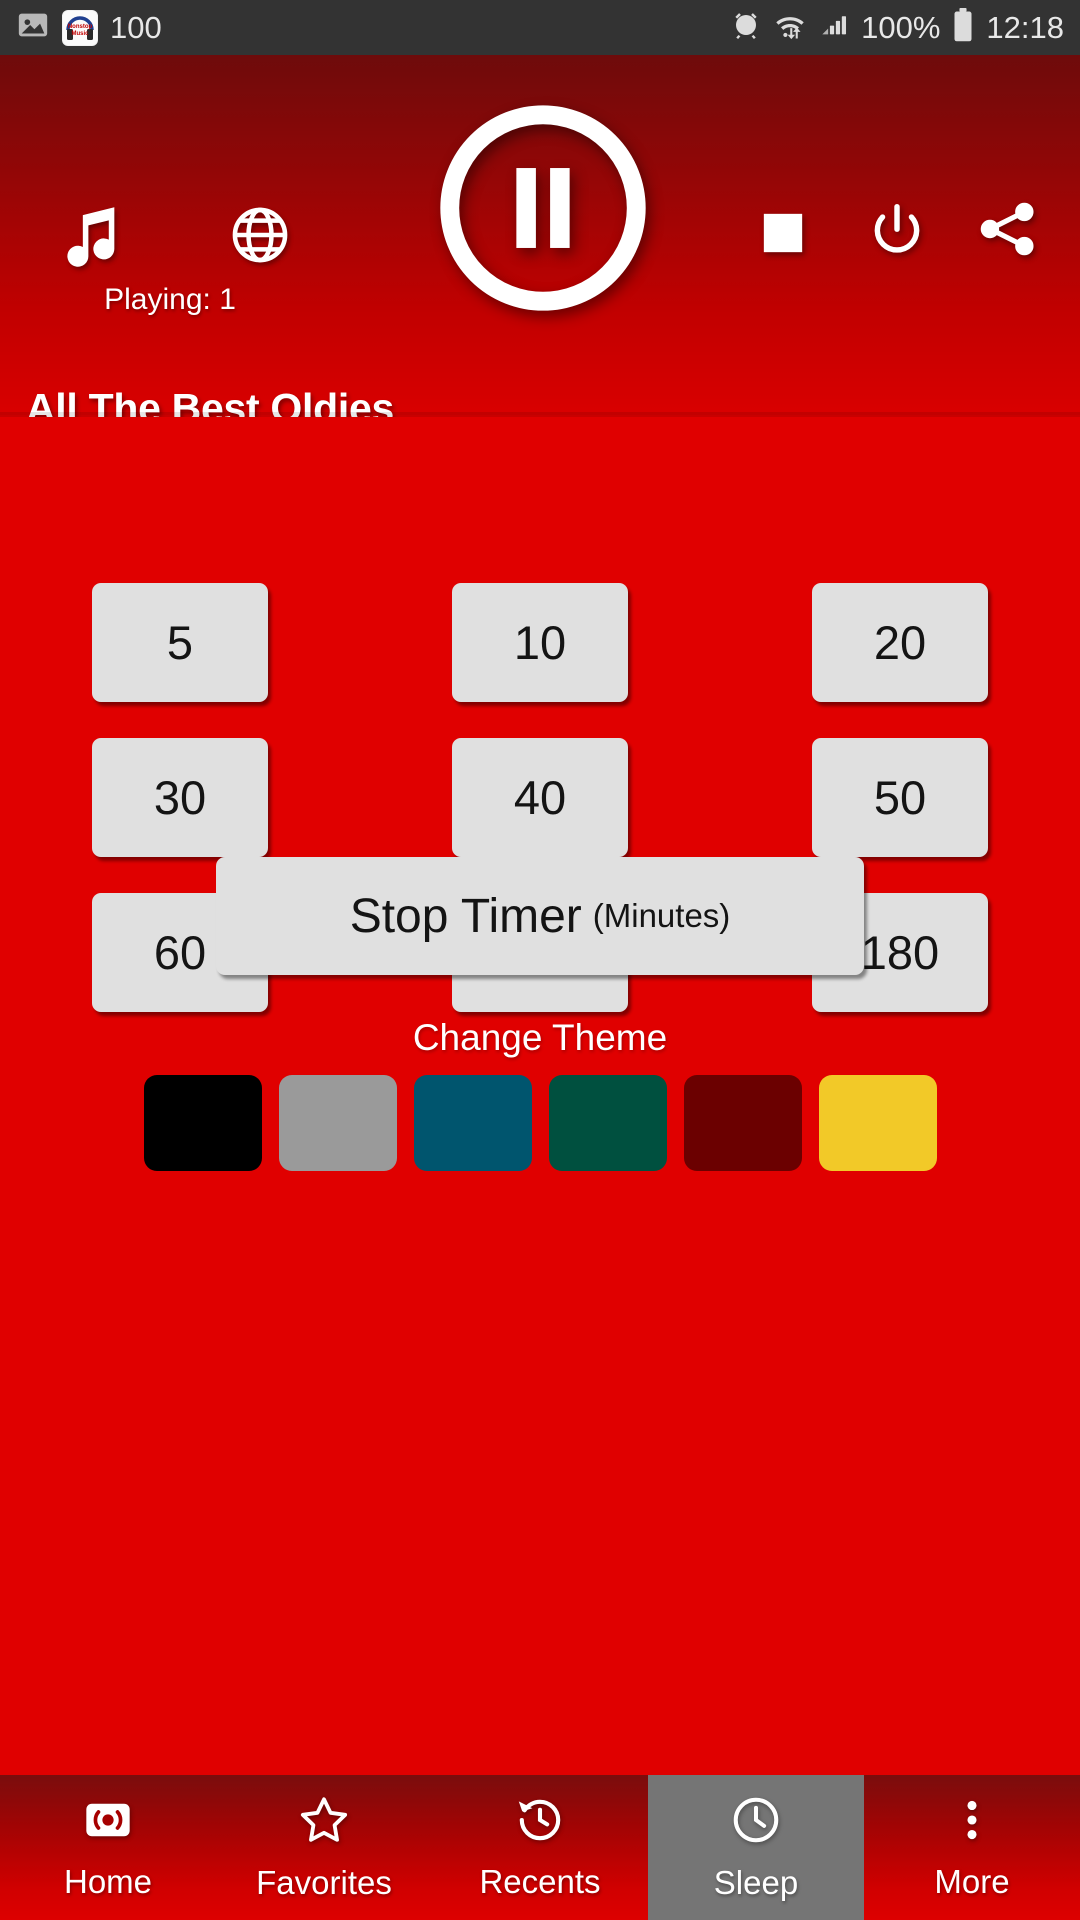  Describe the element at coordinates (834, 27) in the screenshot. I see `signal-icon` at that location.